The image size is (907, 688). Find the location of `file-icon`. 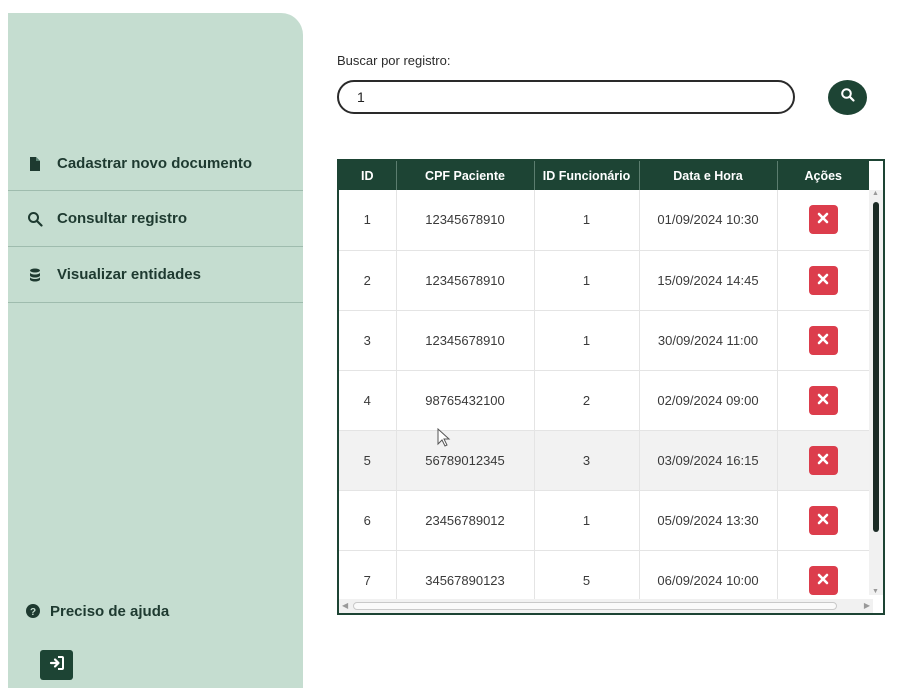

file-icon is located at coordinates (35, 164).